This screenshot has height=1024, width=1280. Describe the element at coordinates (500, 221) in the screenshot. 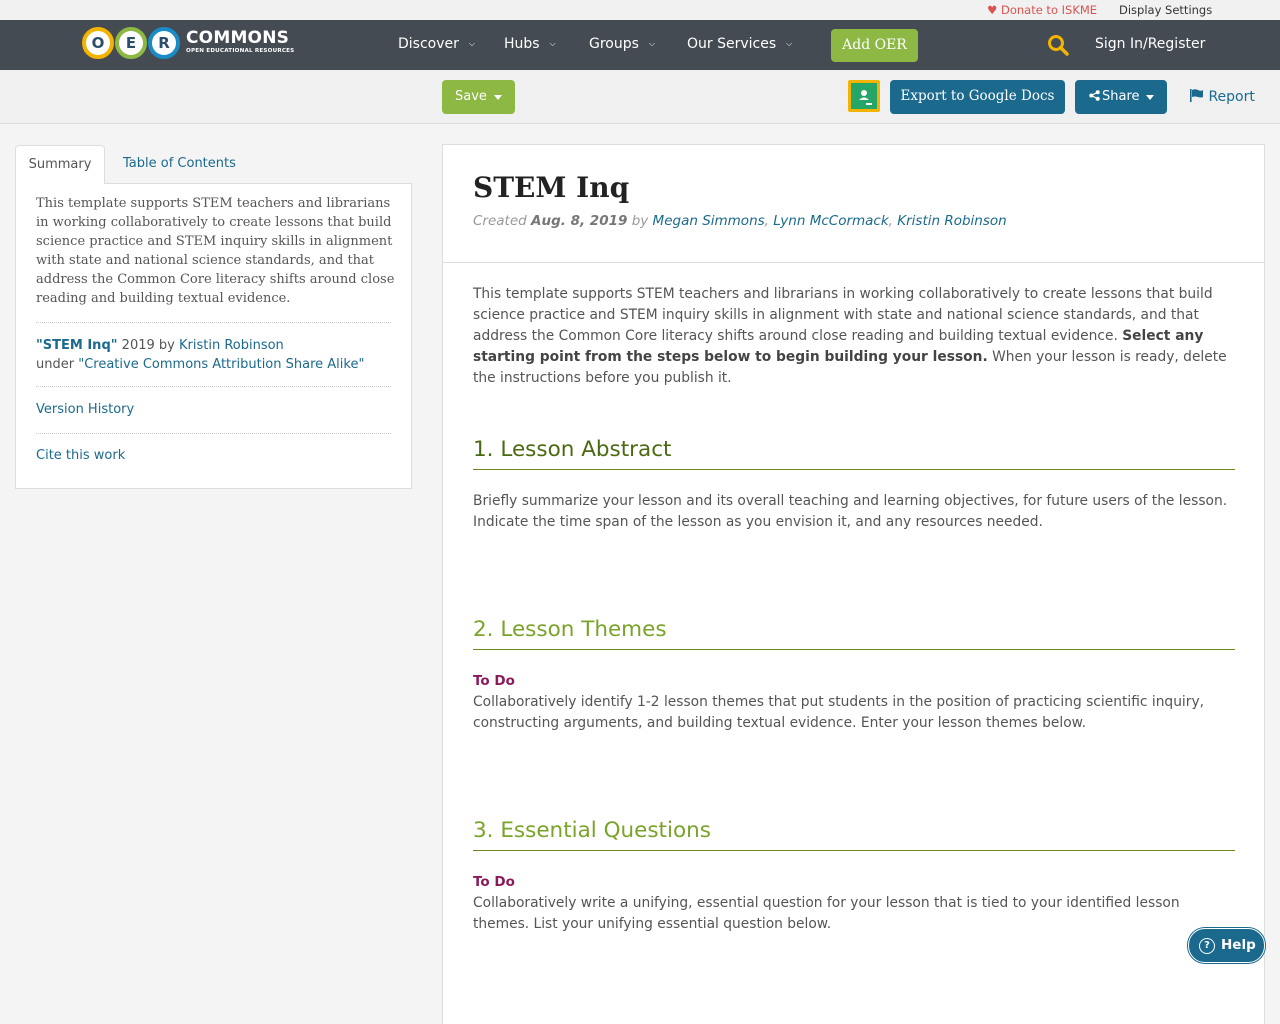

I see `created-label: Created` at that location.